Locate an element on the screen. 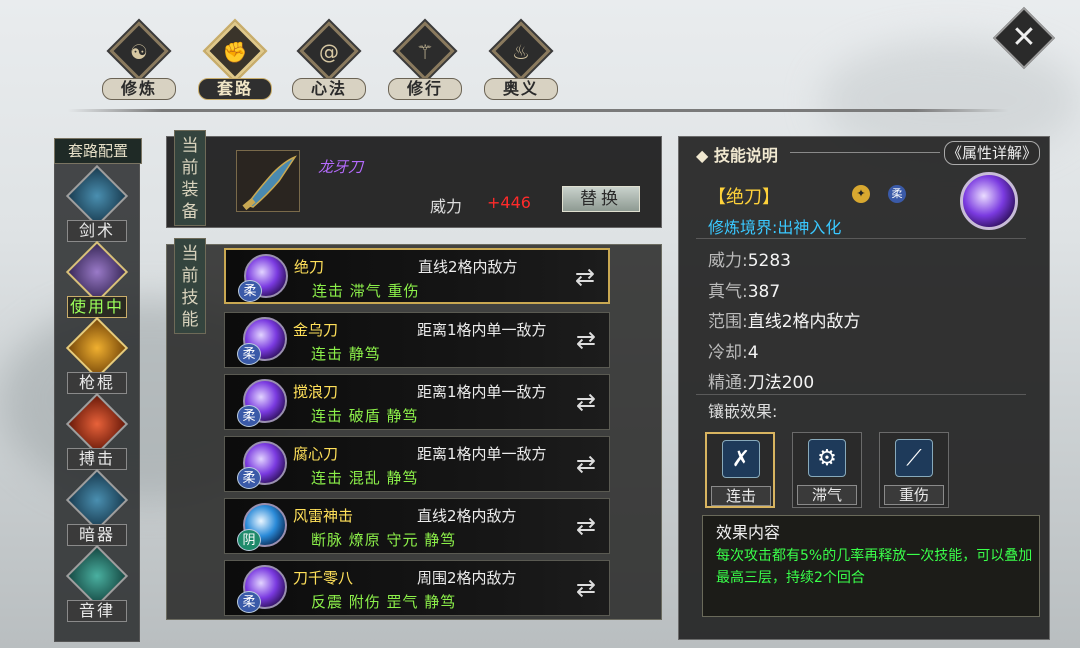  inlay-slot-lianji: ✗ 连击 is located at coordinates (740, 470).